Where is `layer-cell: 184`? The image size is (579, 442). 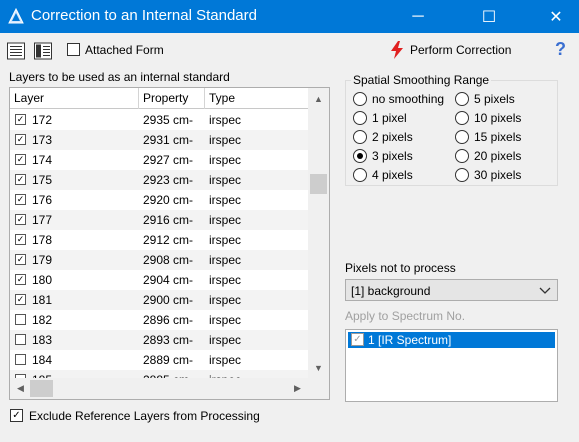
layer-cell: 184 is located at coordinates (42, 360).